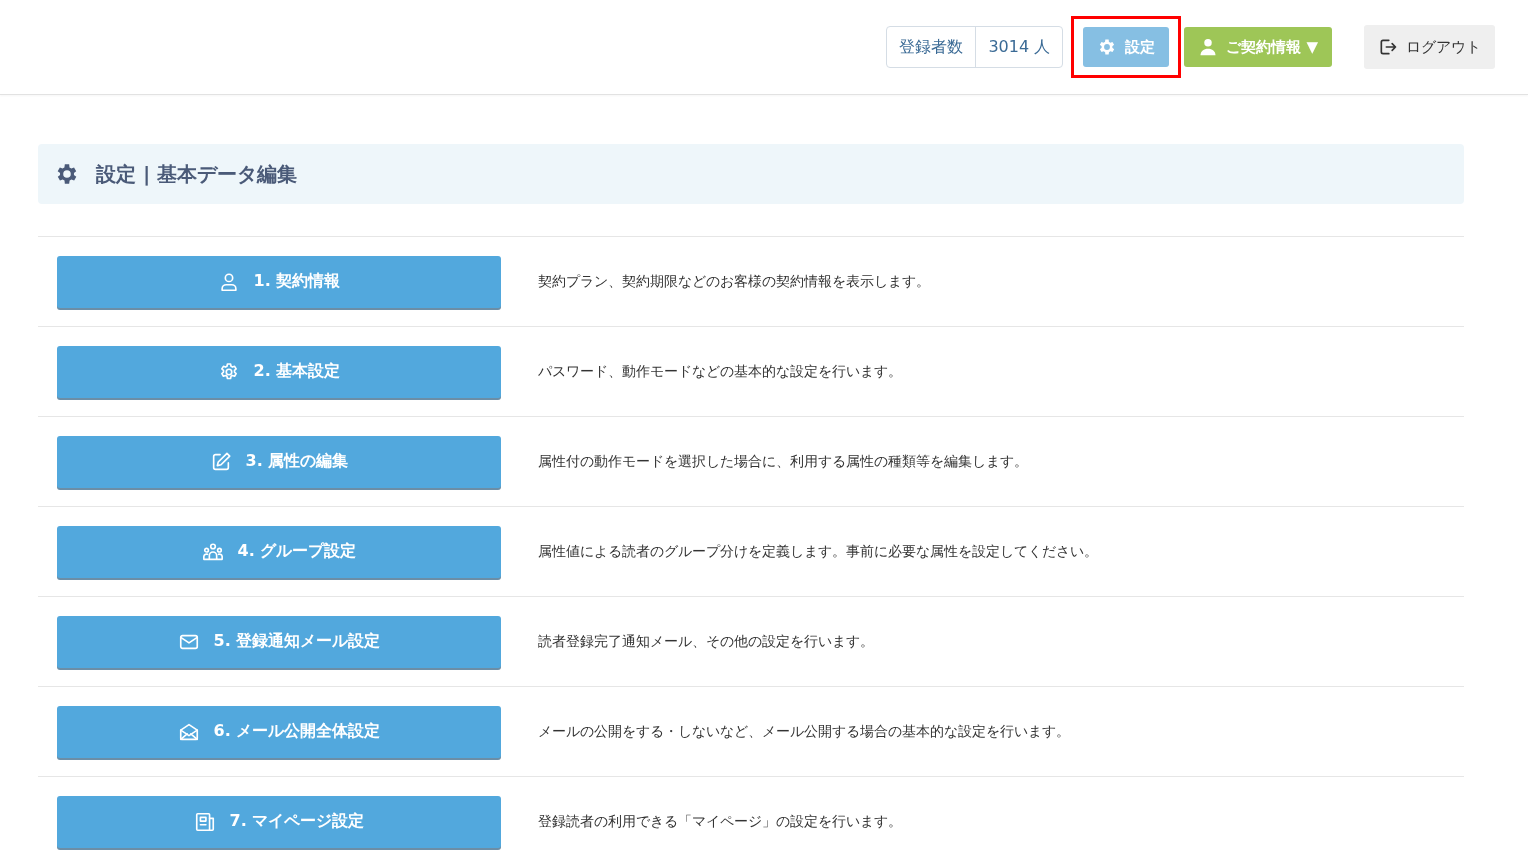 The image size is (1528, 864). Describe the element at coordinates (734, 281) in the screenshot. I see `menu-description: 契約プラン、契約期限などのお客様の契約情報を表示します。` at that location.